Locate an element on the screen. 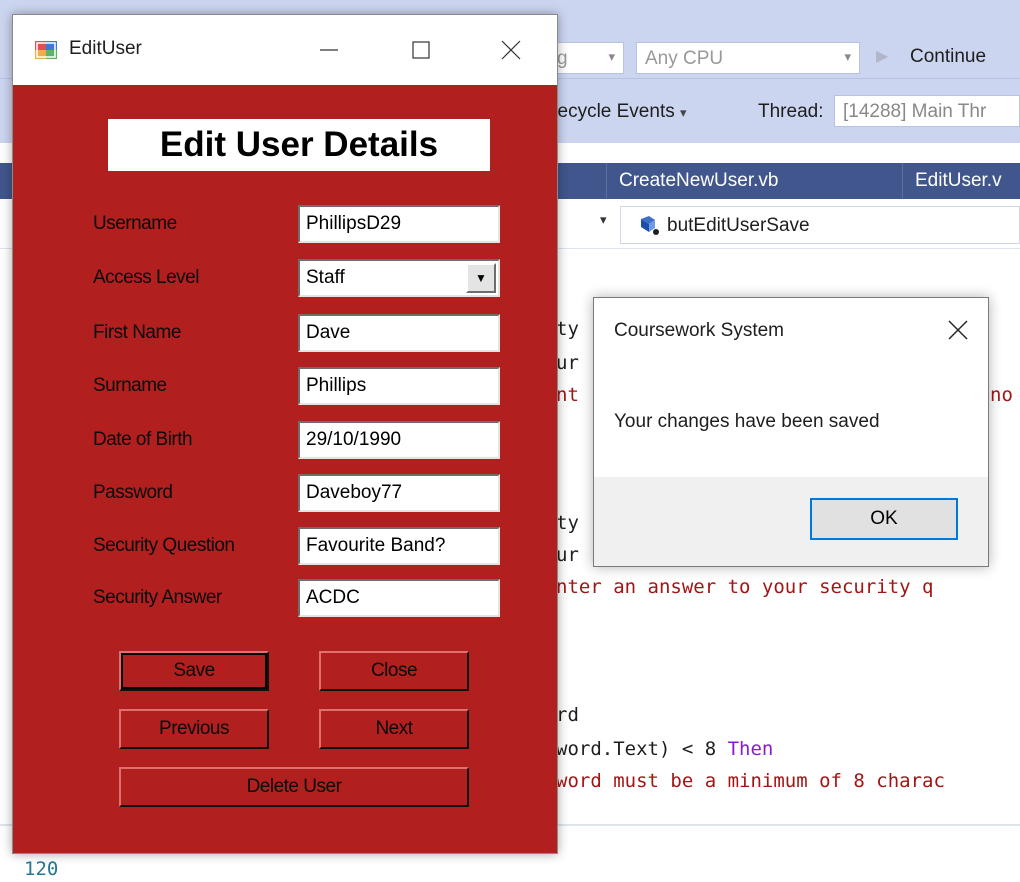 The height and width of the screenshot is (882, 1020). minimize-button is located at coordinates (329, 50).